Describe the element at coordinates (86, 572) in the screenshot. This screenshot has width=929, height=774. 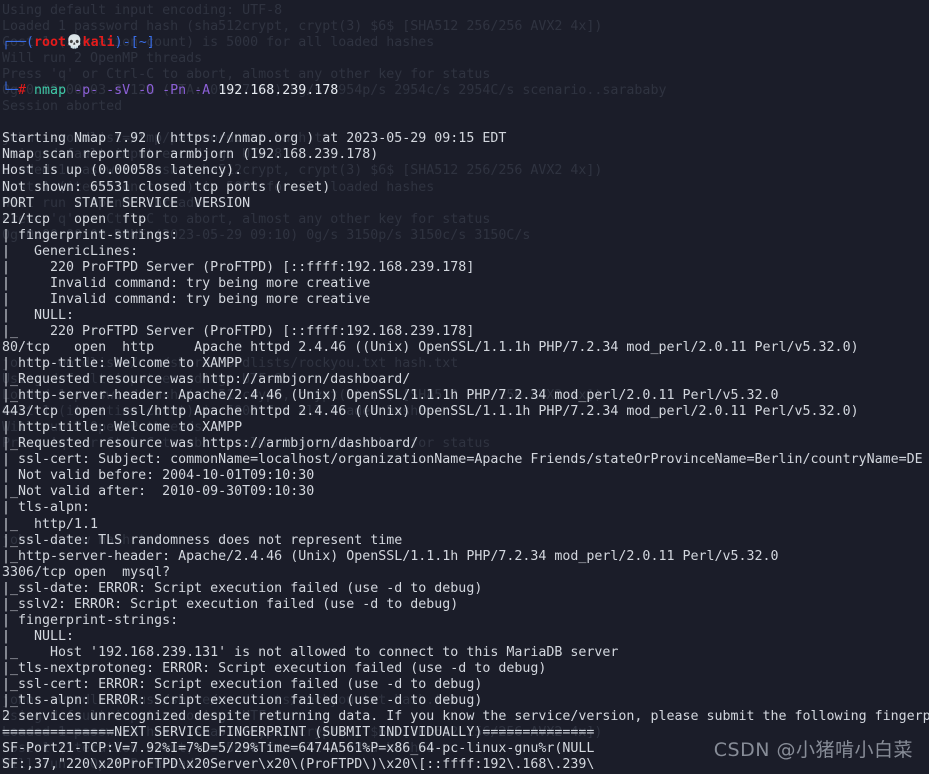
I see `output-line: 3306/tcp open mysql?` at that location.